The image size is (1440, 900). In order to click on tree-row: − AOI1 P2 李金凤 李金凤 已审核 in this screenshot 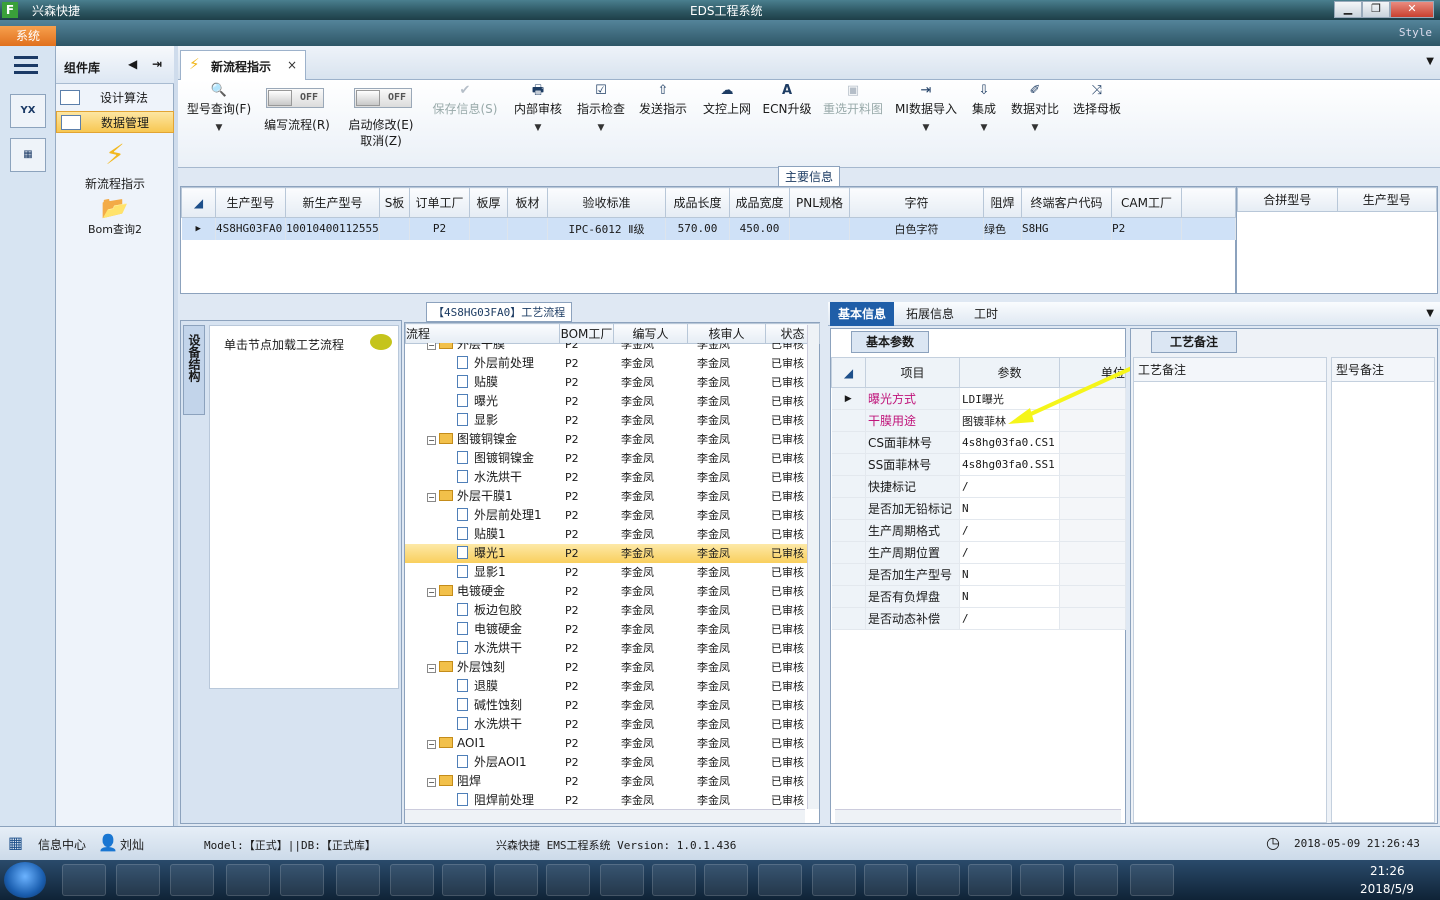, I will do `click(607, 743)`.